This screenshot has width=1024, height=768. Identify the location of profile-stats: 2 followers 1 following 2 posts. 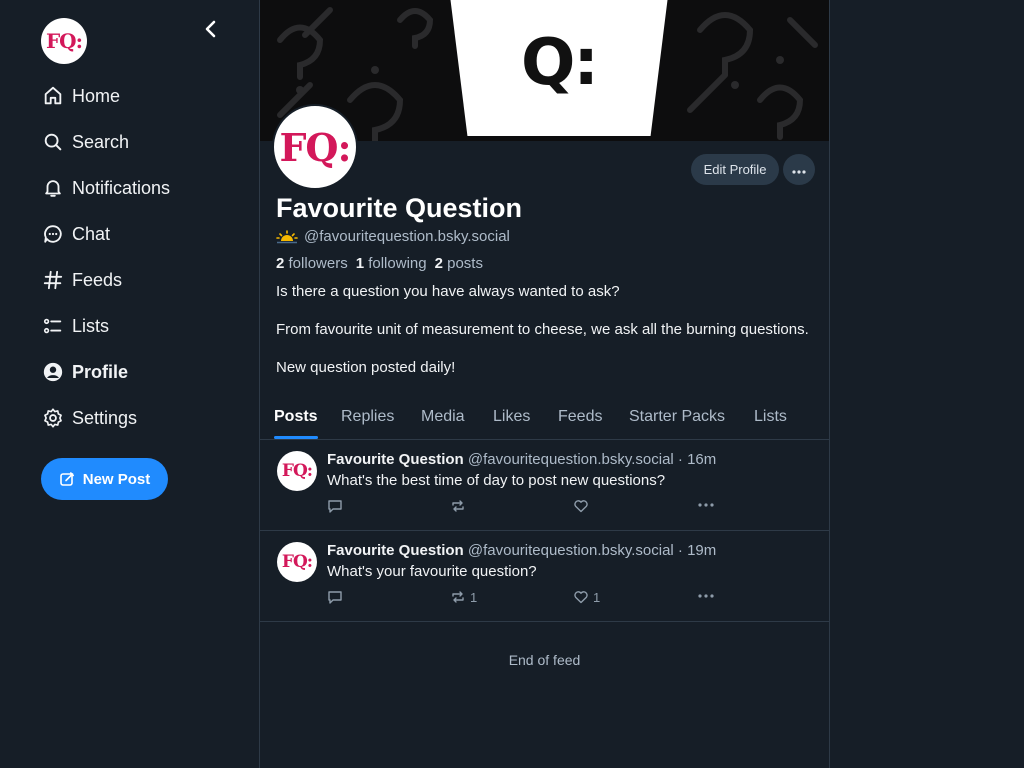
(379, 263).